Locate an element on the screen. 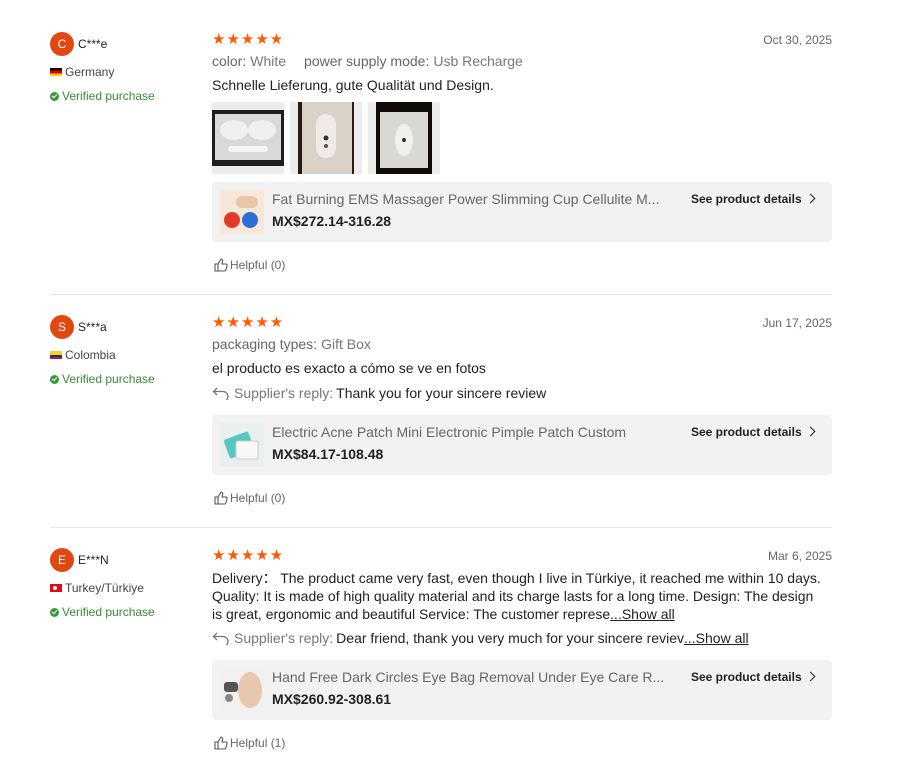  country-label: Colombia is located at coordinates (90, 355).